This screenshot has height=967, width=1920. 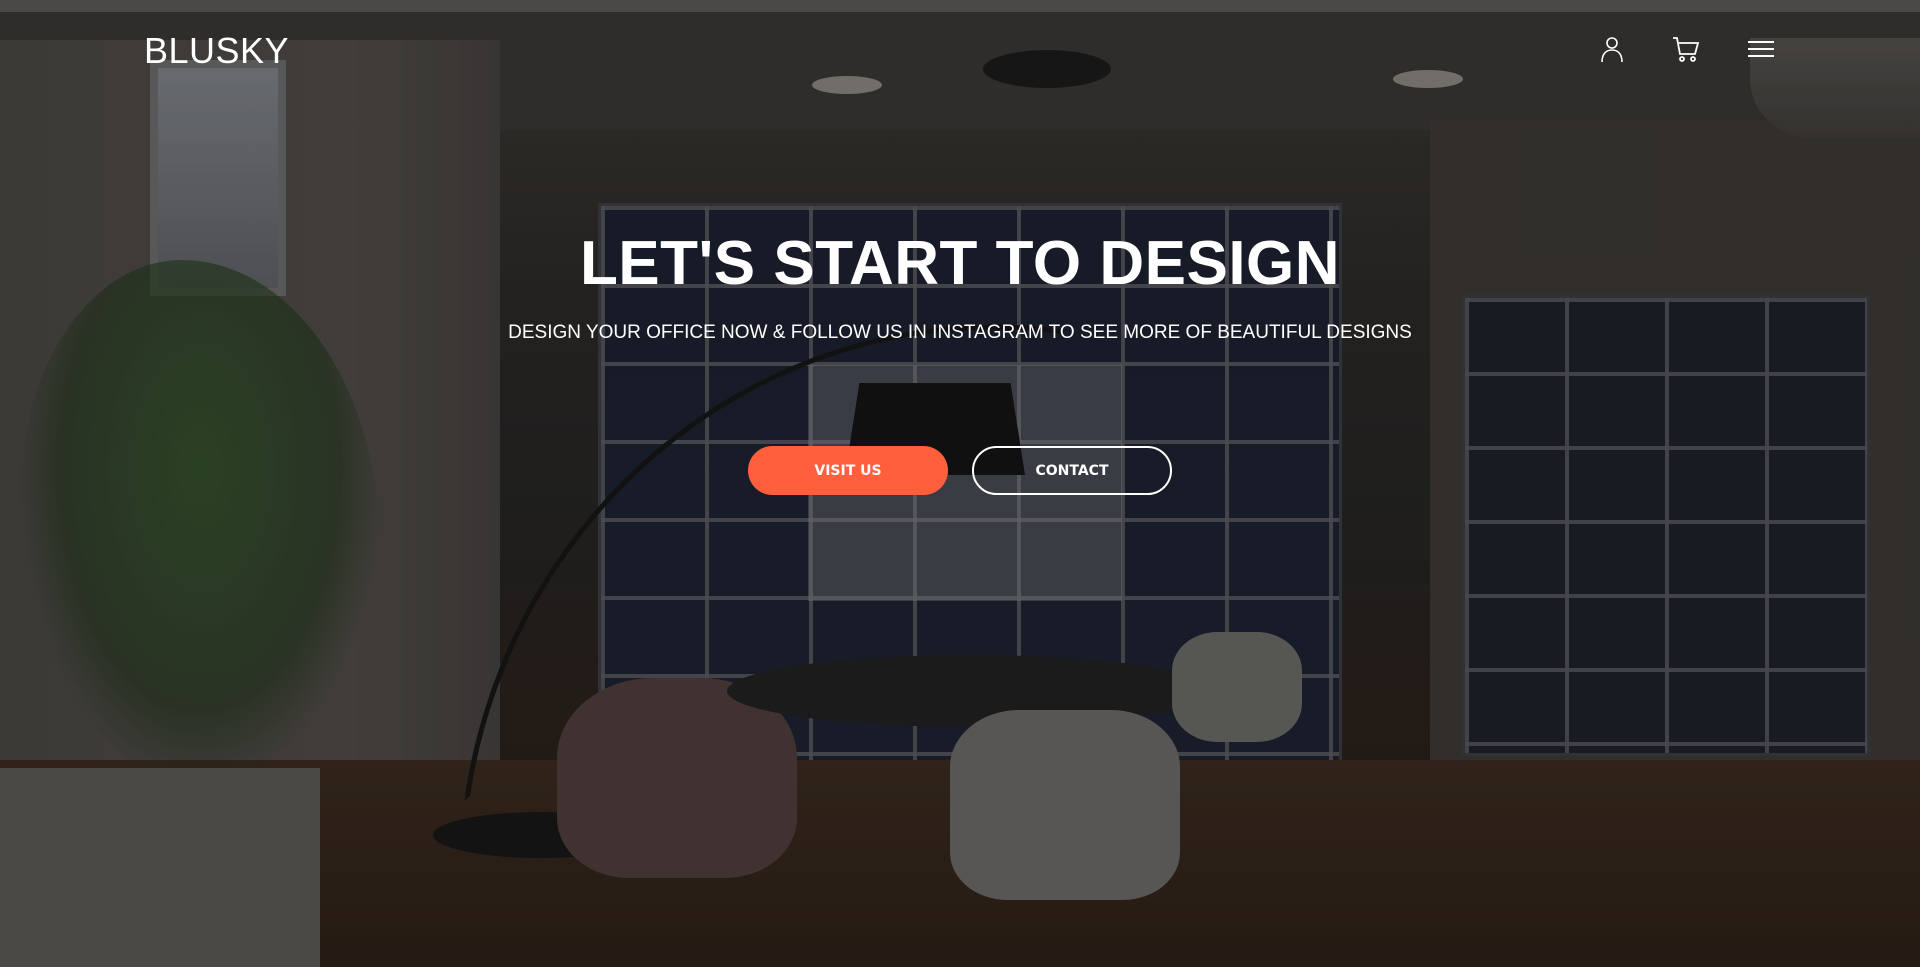 What do you see at coordinates (960, 50) in the screenshot?
I see `site-header: BLUSKY` at bounding box center [960, 50].